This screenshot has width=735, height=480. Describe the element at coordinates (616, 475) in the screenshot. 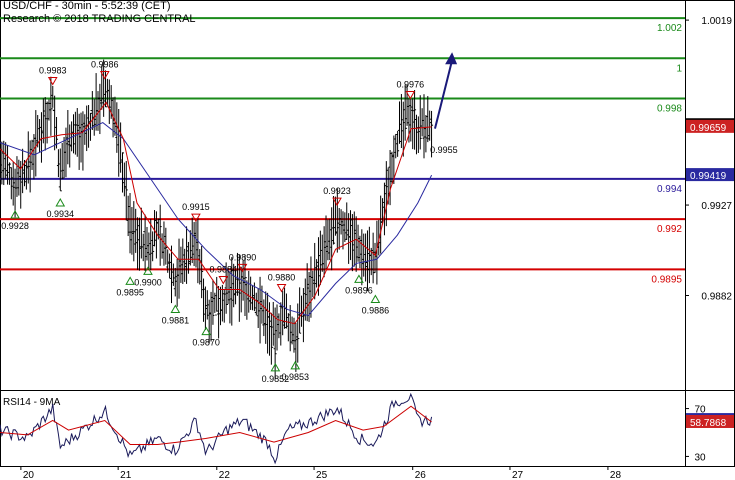

I see `x-tick-label-28: 28` at that location.